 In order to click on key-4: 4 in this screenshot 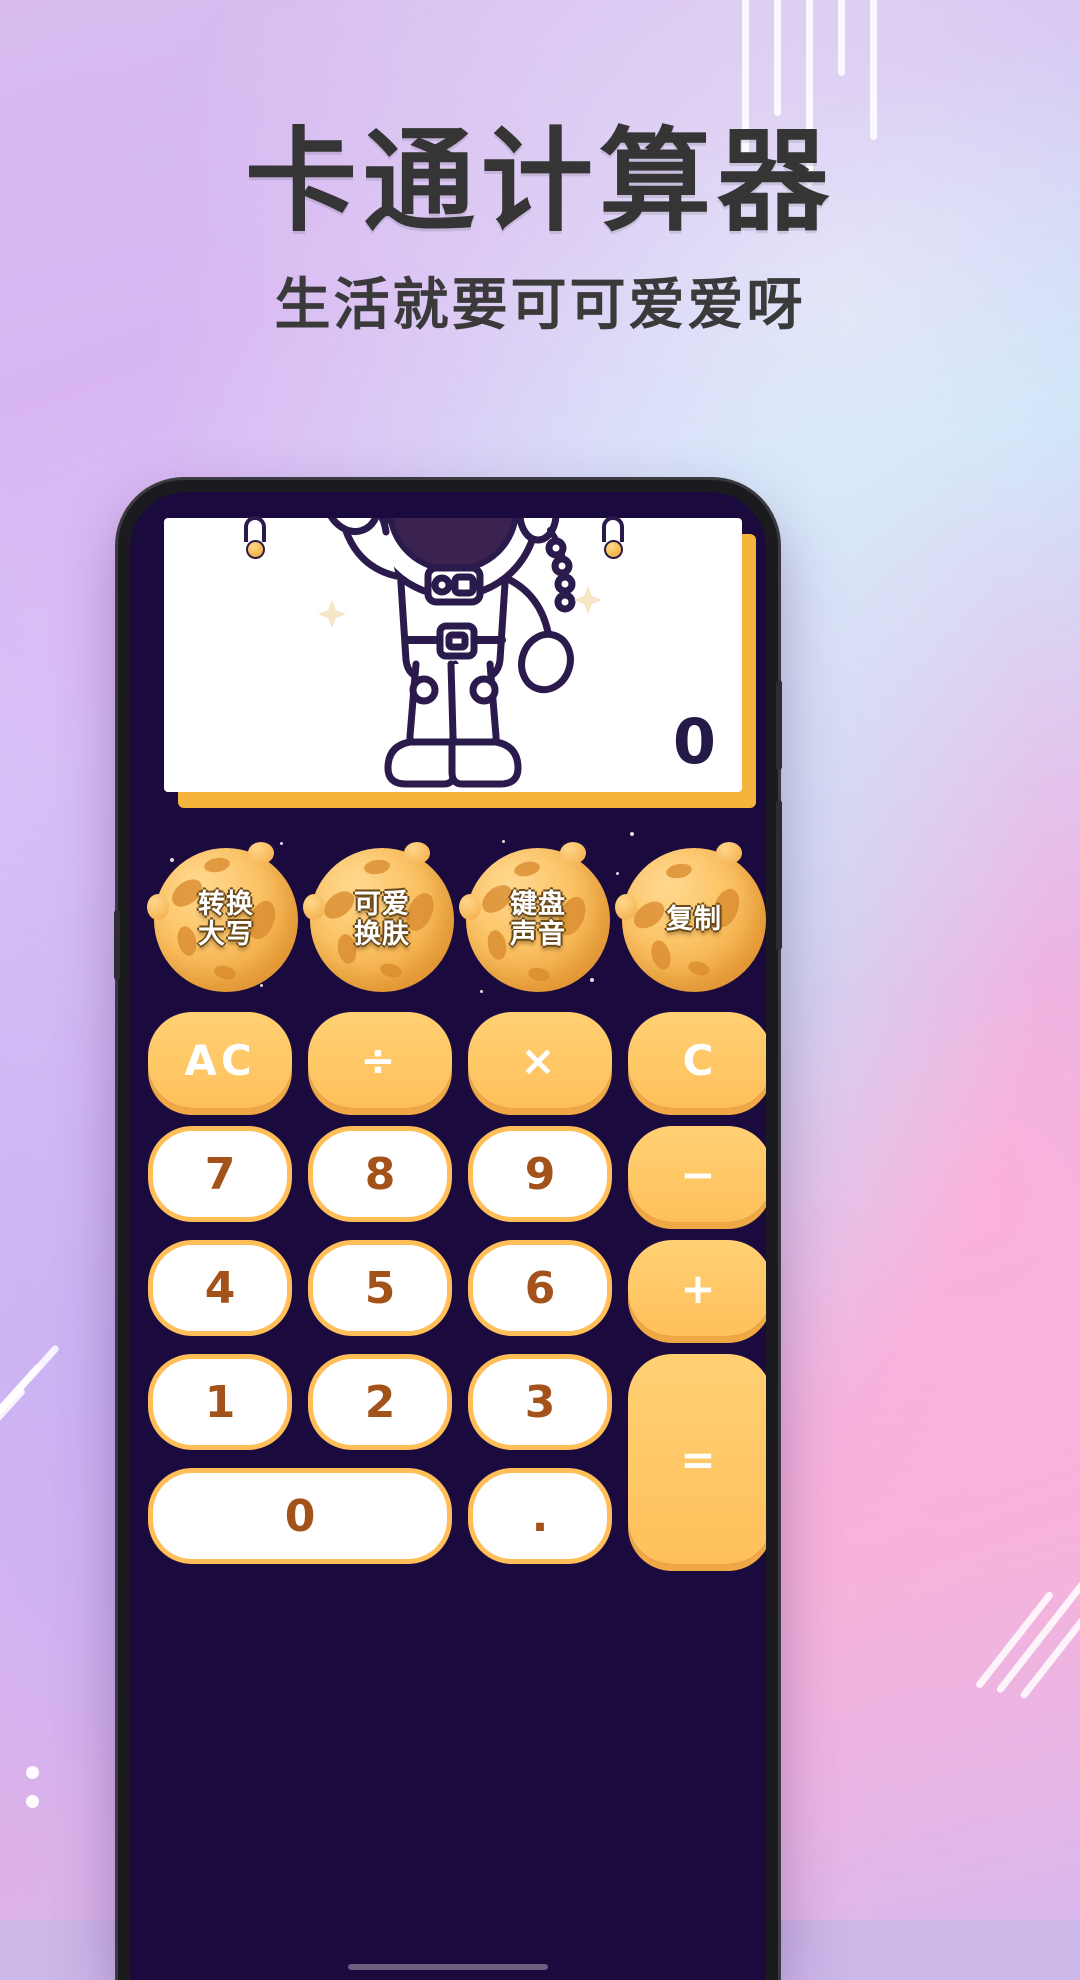, I will do `click(220, 1288)`.